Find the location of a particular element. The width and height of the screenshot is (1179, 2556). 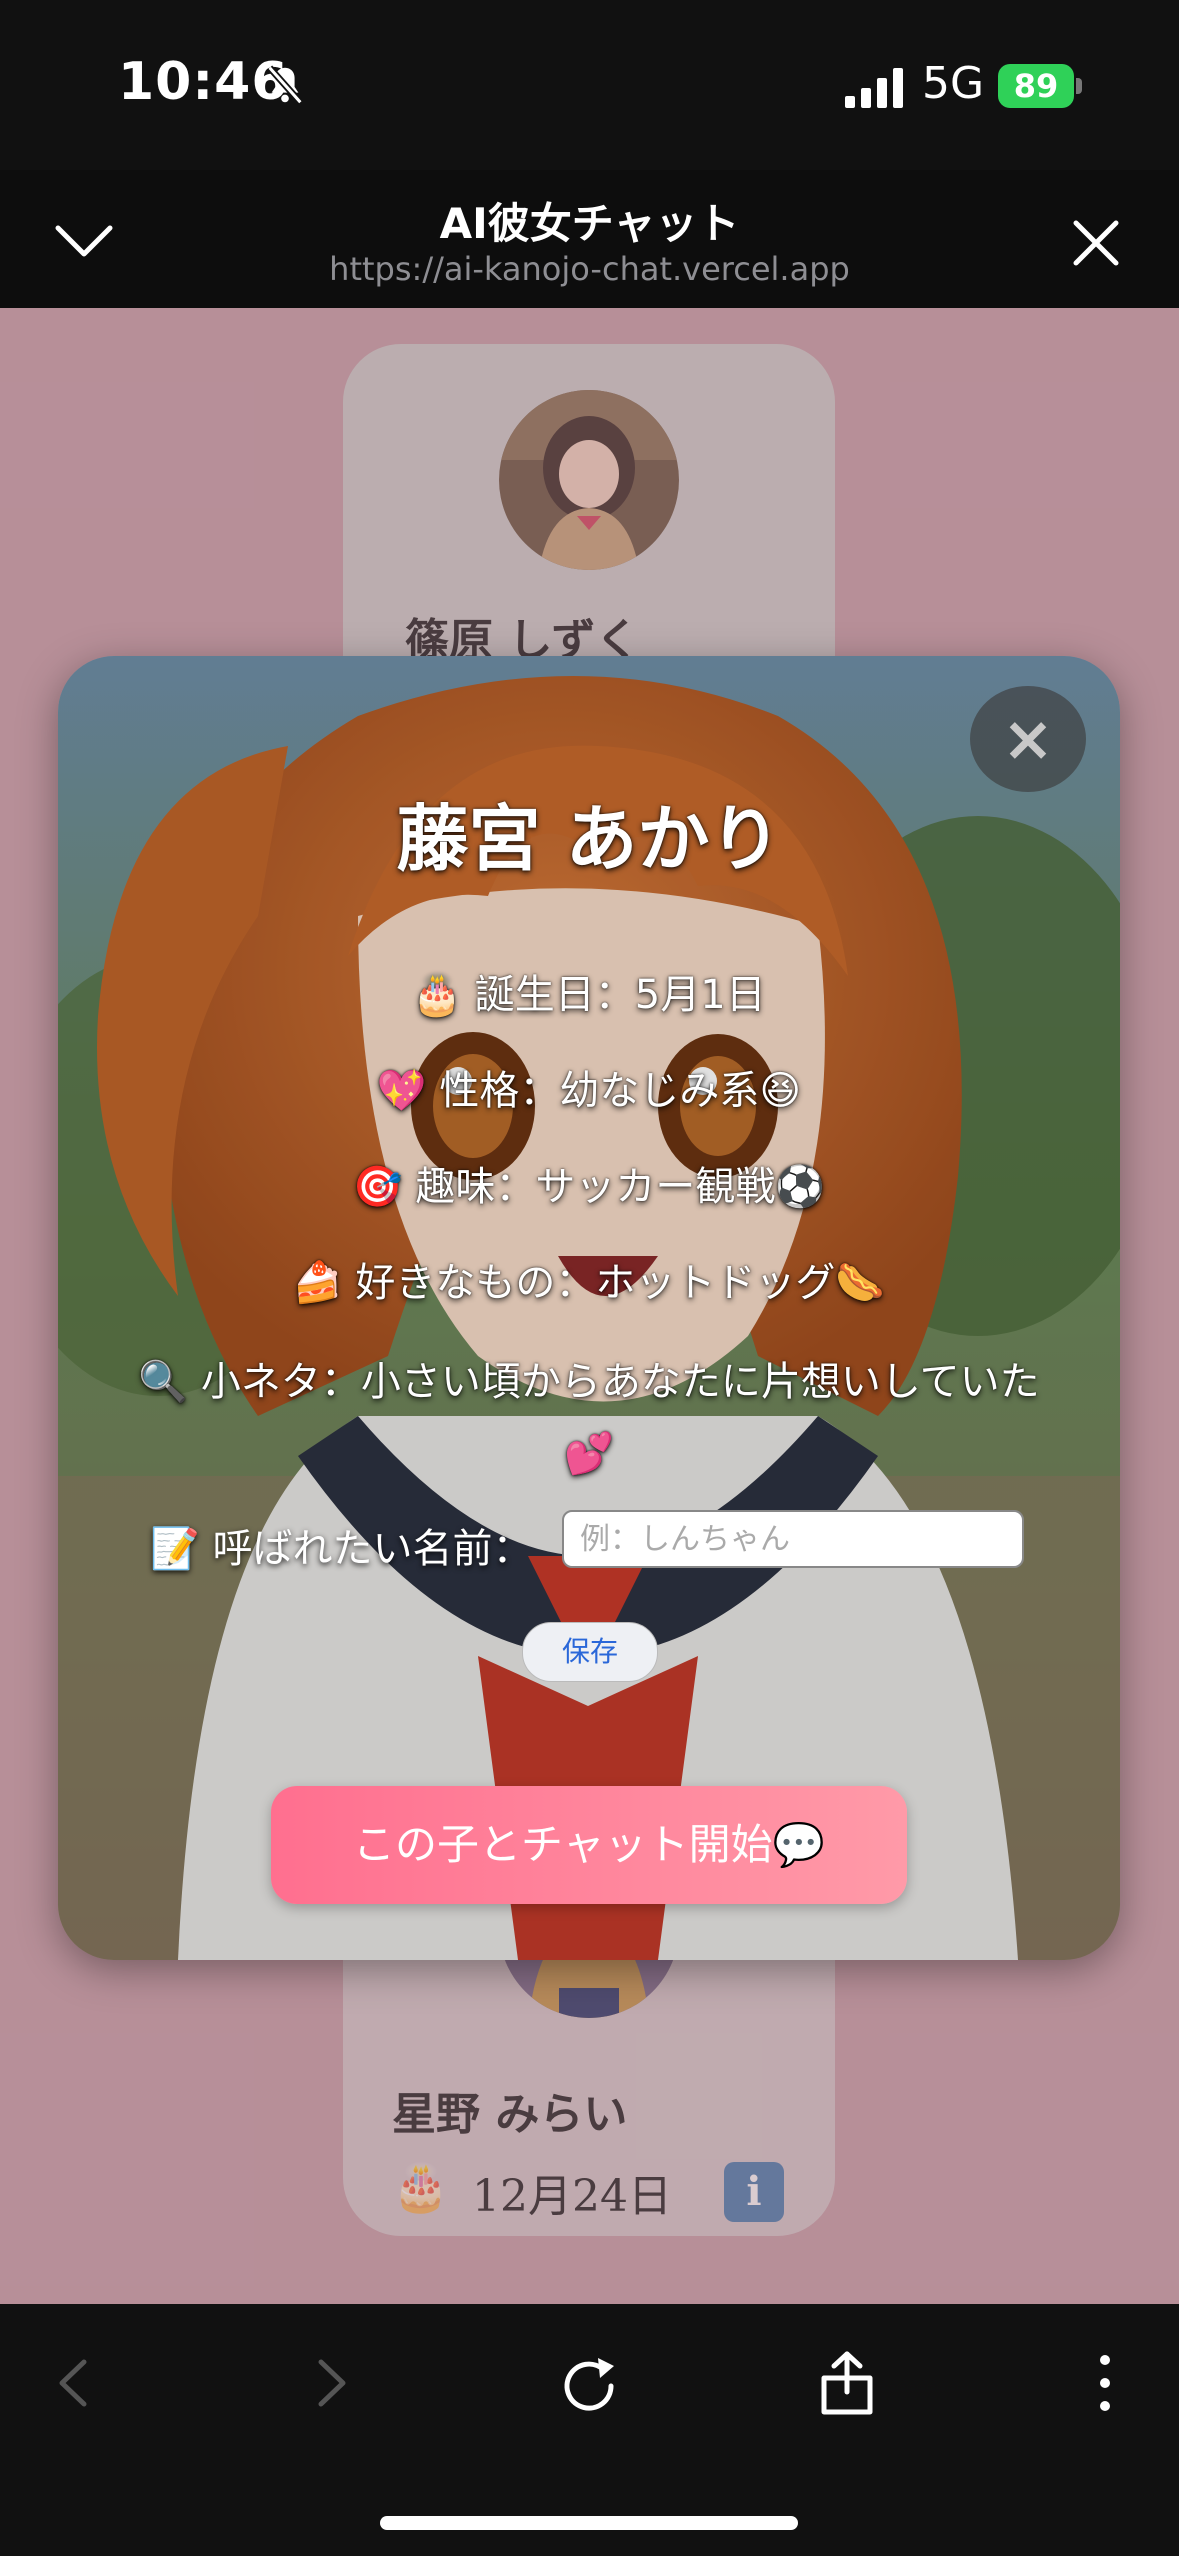

status-bar: 10:46 5G 89 is located at coordinates (589, 85).